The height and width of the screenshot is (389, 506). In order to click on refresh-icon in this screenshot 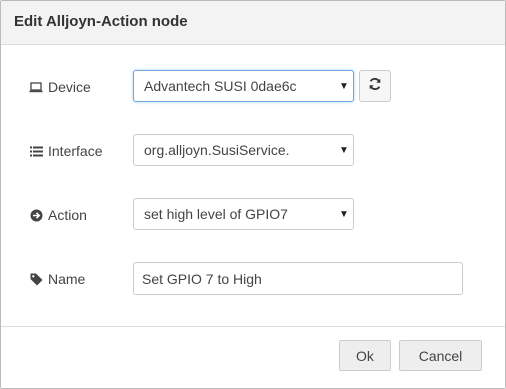, I will do `click(375, 86)`.